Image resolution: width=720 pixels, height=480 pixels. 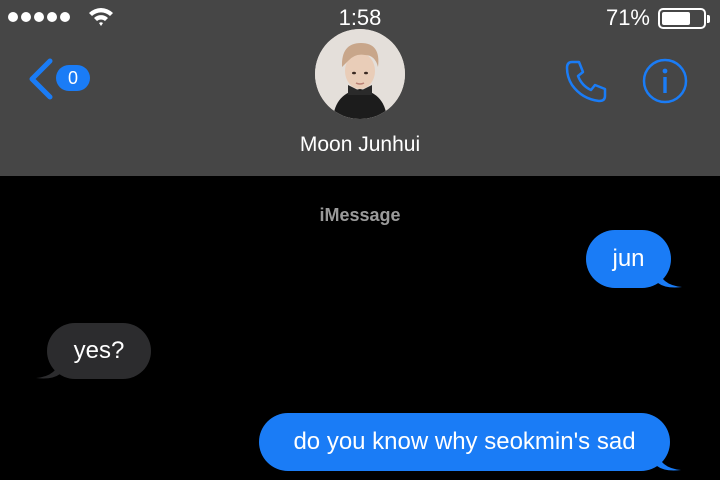 What do you see at coordinates (628, 258) in the screenshot?
I see `message-text: jun` at bounding box center [628, 258].